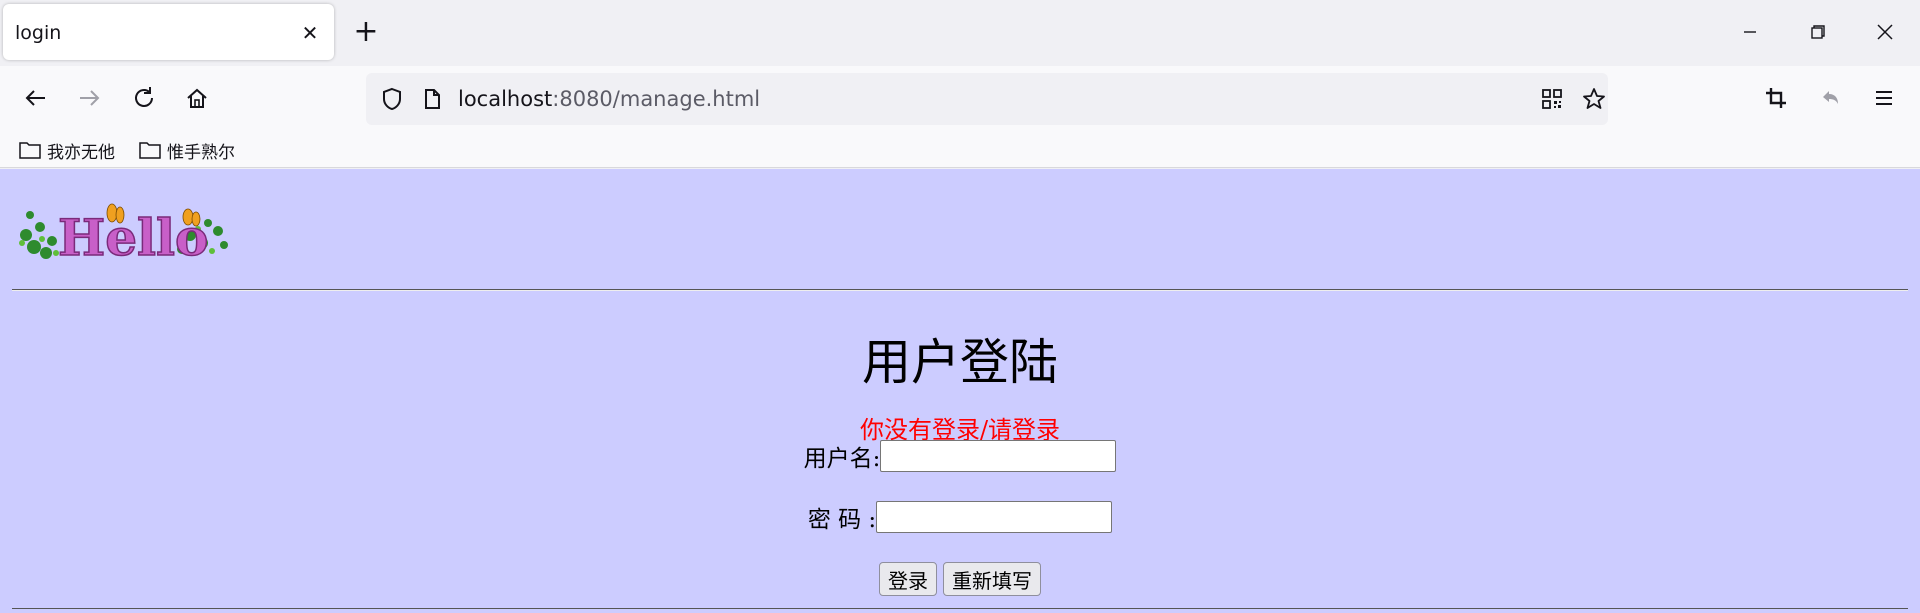 The width and height of the screenshot is (1920, 613). Describe the element at coordinates (1817, 32) in the screenshot. I see `restore-icon` at that location.